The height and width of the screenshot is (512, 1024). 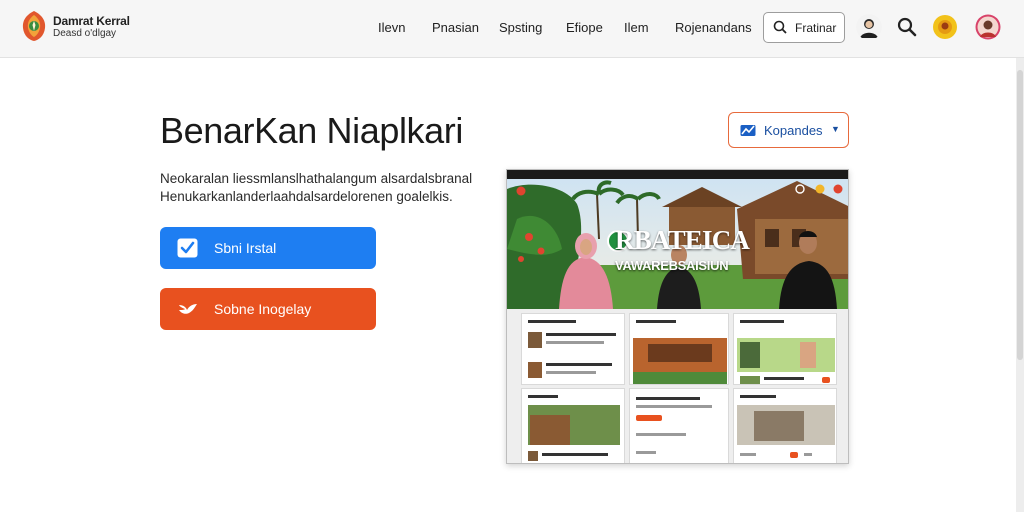 I want to click on secondary-action-button: Sobne Inogelay, so click(x=268, y=309).